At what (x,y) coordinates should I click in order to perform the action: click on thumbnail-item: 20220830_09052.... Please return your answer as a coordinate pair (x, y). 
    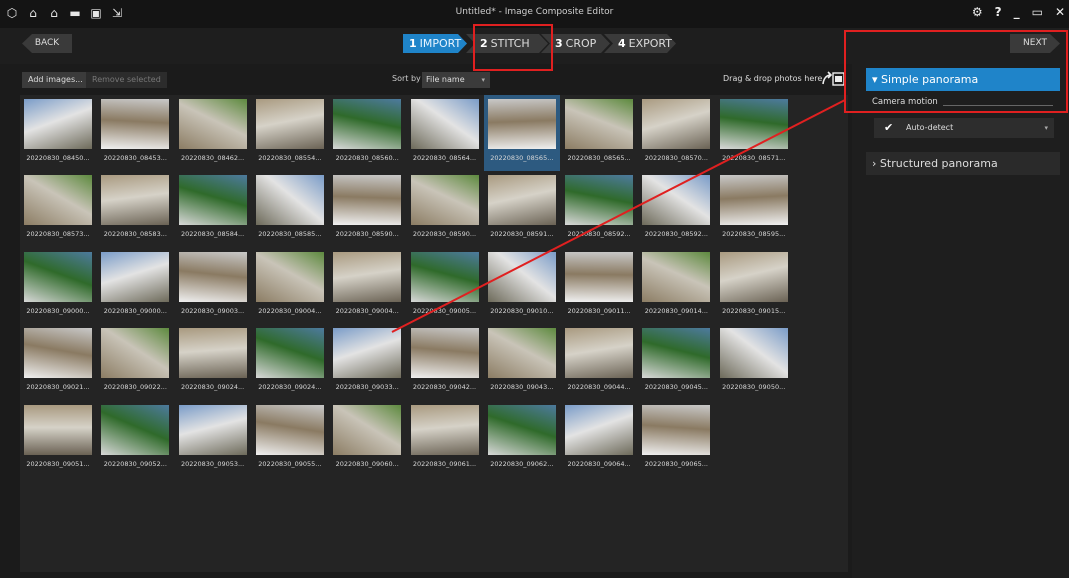
    Looking at the image, I should click on (135, 439).